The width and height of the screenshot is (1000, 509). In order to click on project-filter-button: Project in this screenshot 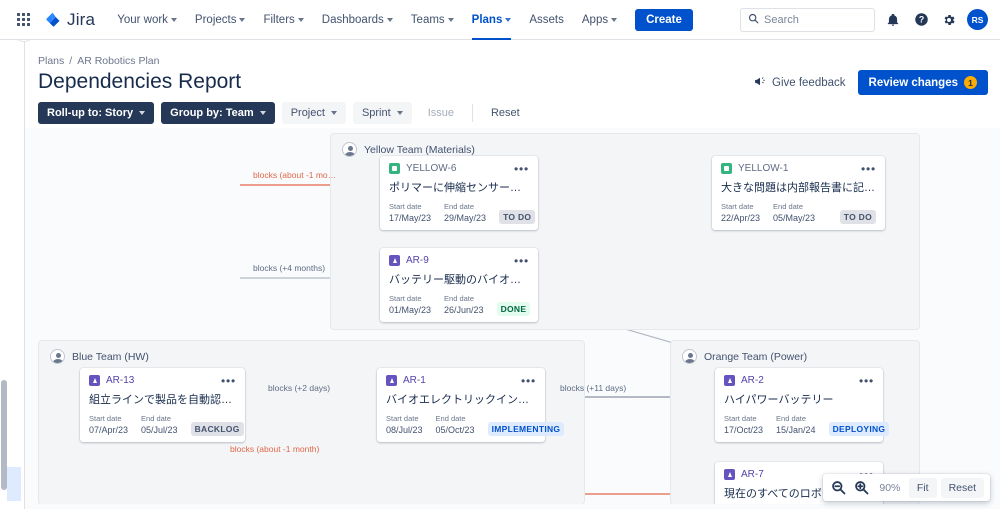, I will do `click(313, 113)`.